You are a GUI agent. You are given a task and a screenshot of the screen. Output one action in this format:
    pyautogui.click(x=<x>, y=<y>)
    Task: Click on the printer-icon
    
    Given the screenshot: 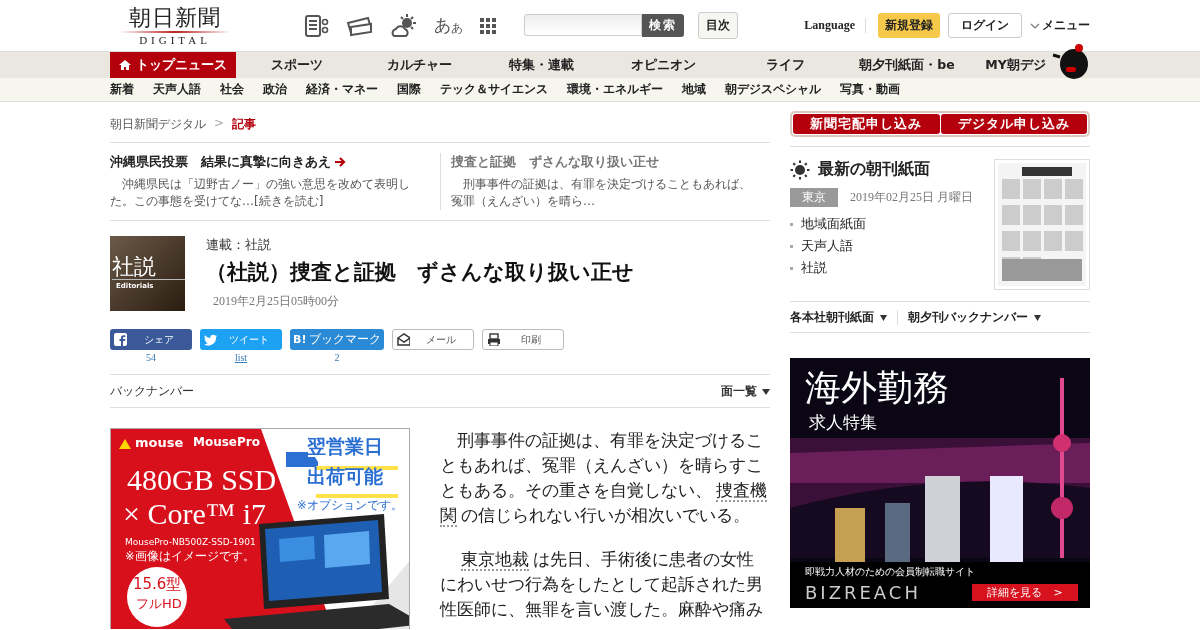 What is the action you would take?
    pyautogui.click(x=493, y=339)
    